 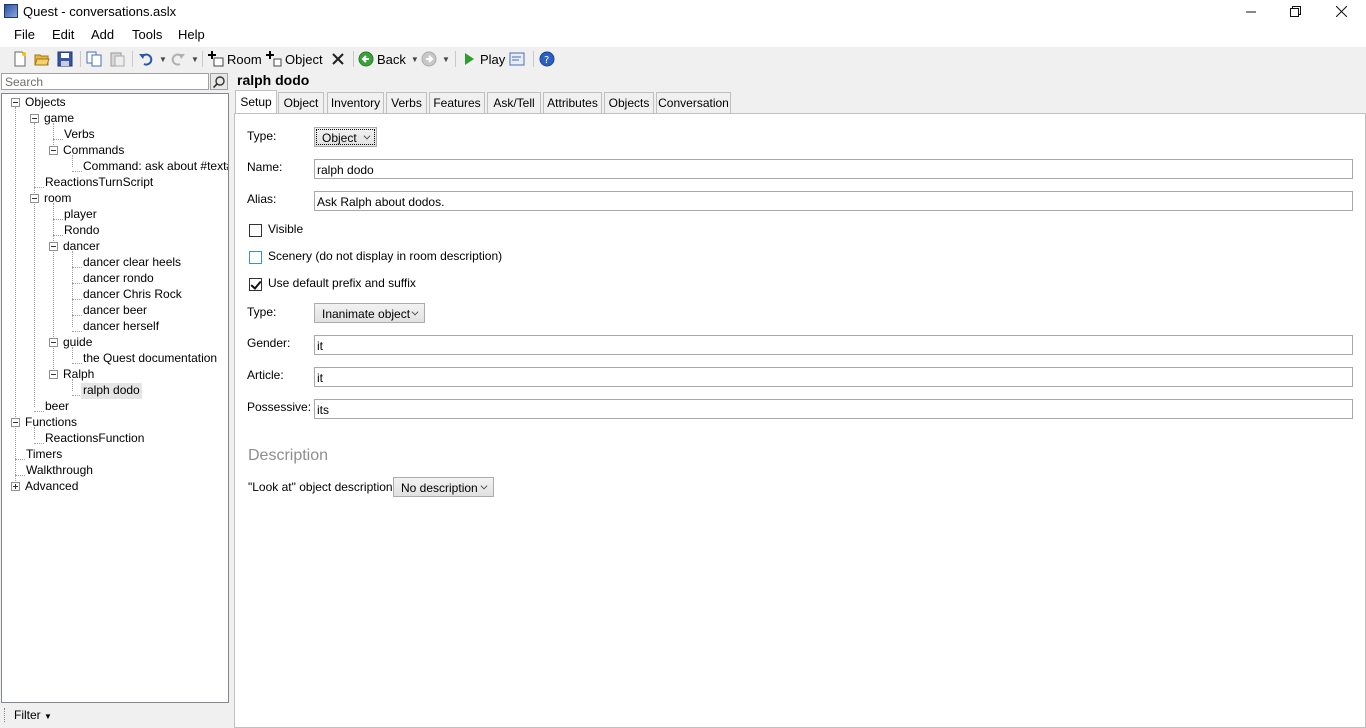 What do you see at coordinates (45, 103) in the screenshot?
I see `tree-node: Objects` at bounding box center [45, 103].